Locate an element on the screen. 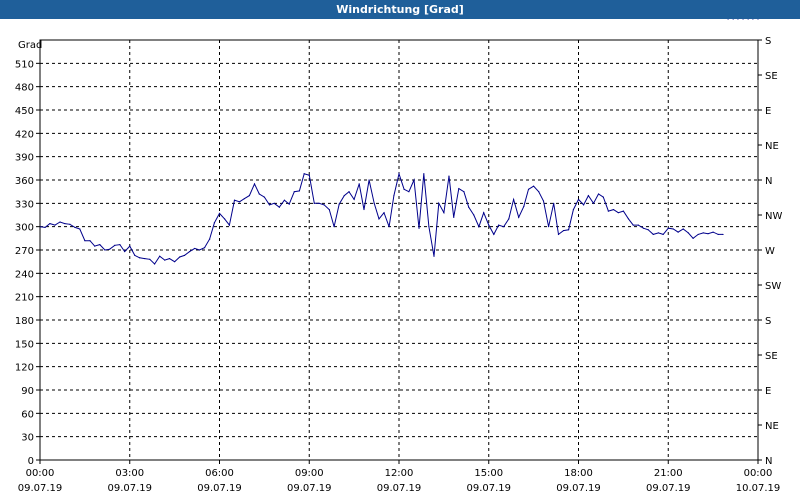 The width and height of the screenshot is (800, 500). y2-tick-label: N is located at coordinates (768, 461).